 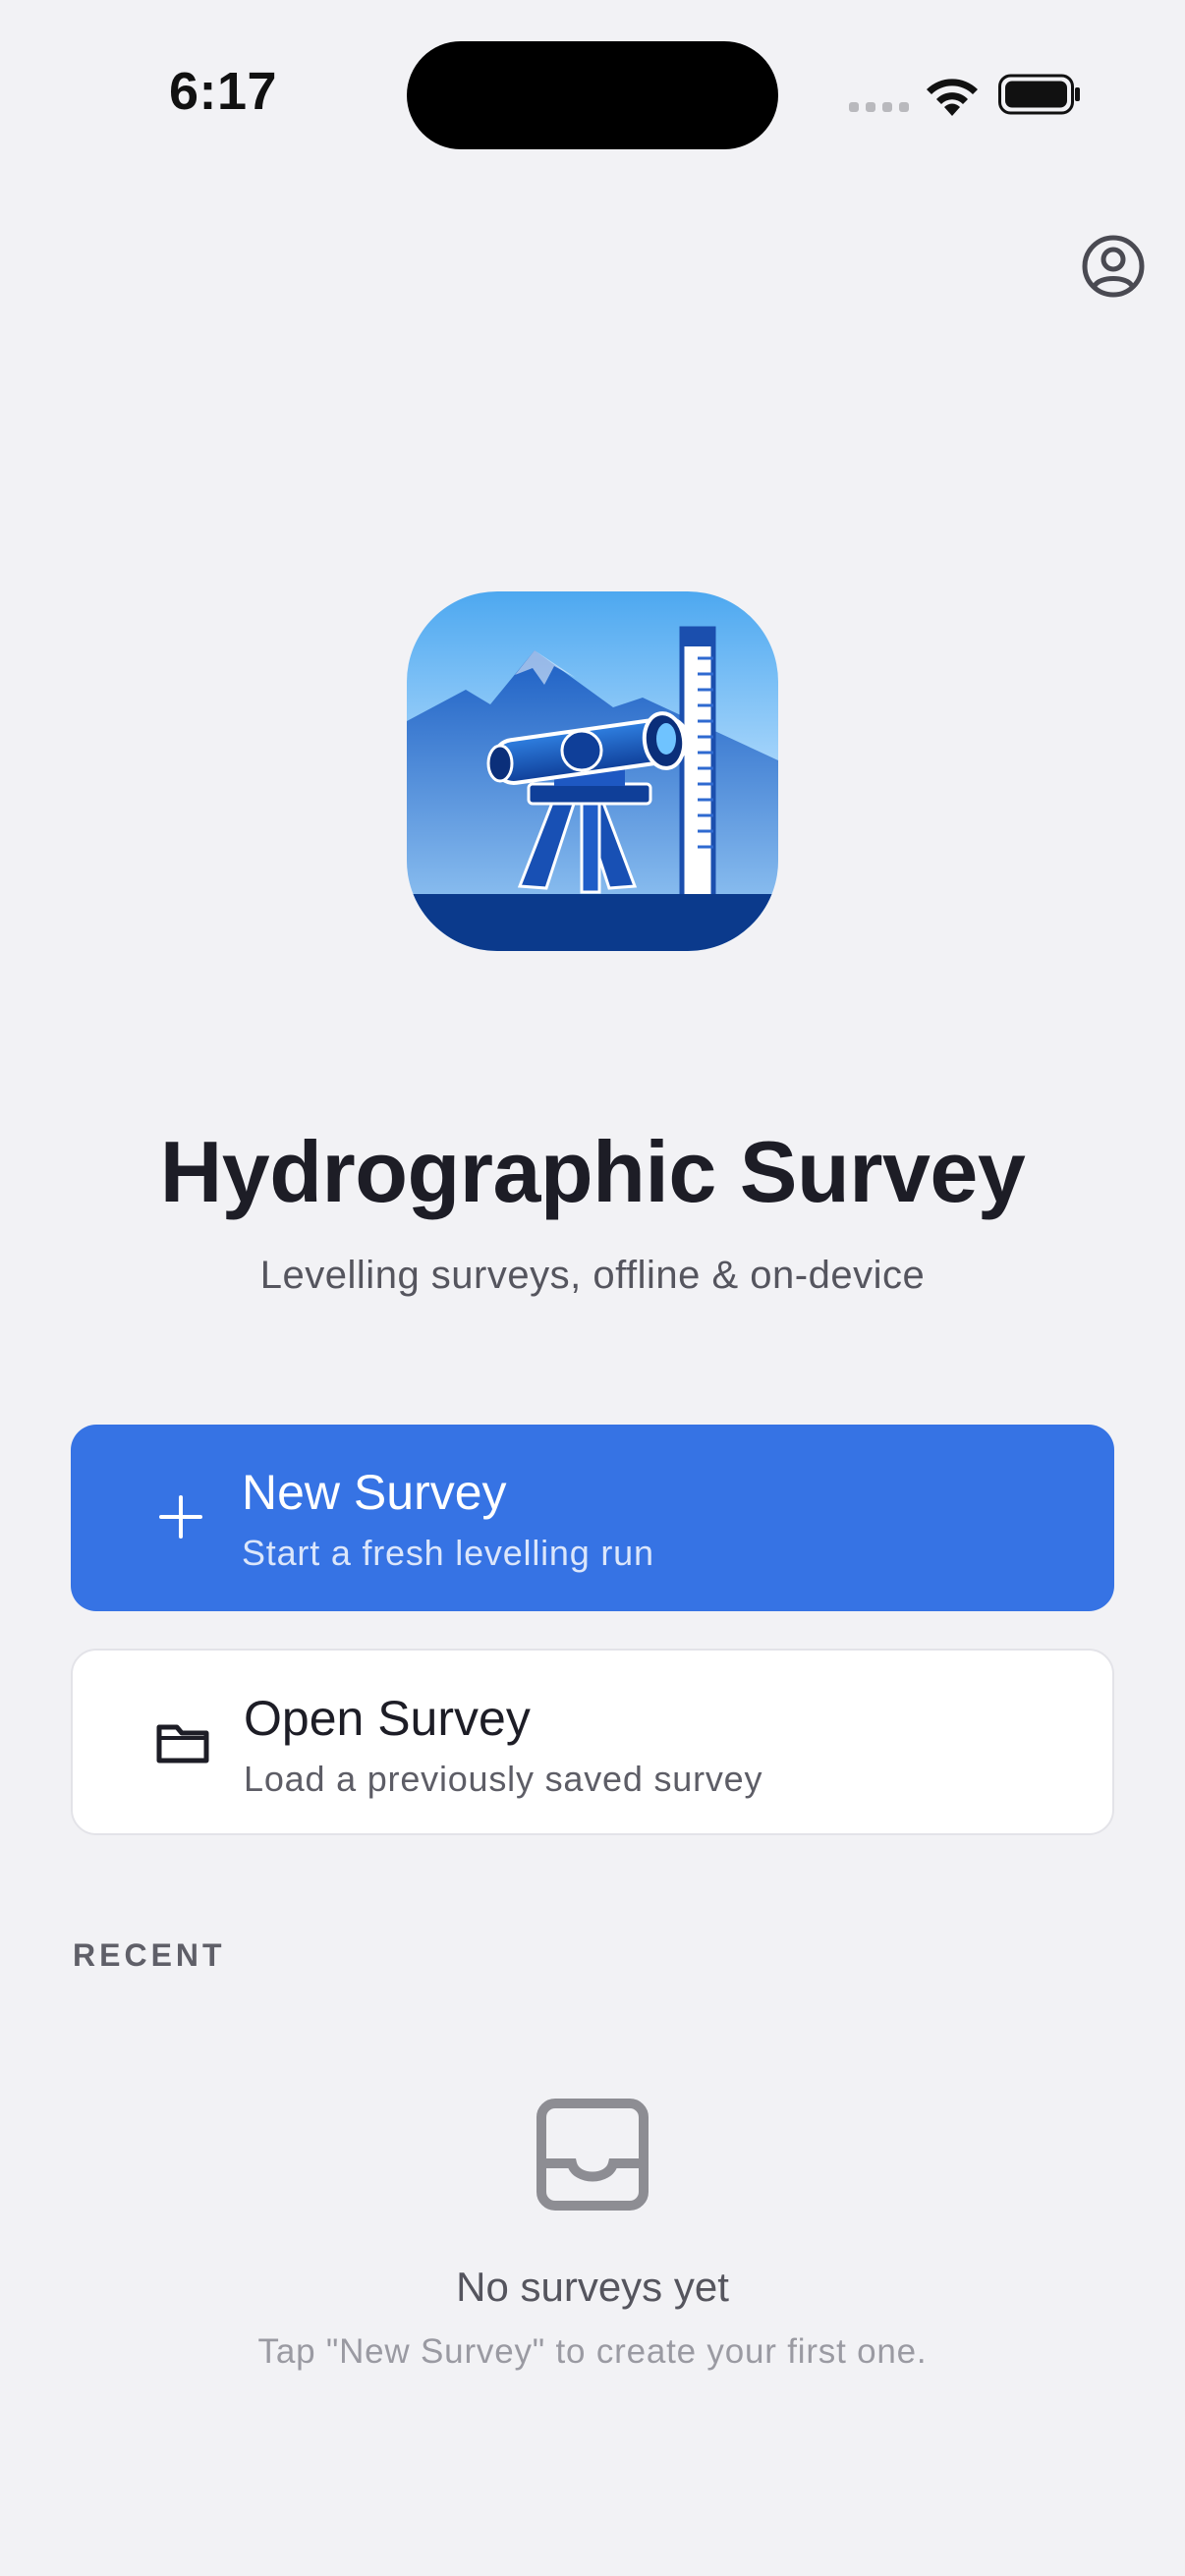 I want to click on open-survey-title: Open Survey, so click(x=387, y=1718).